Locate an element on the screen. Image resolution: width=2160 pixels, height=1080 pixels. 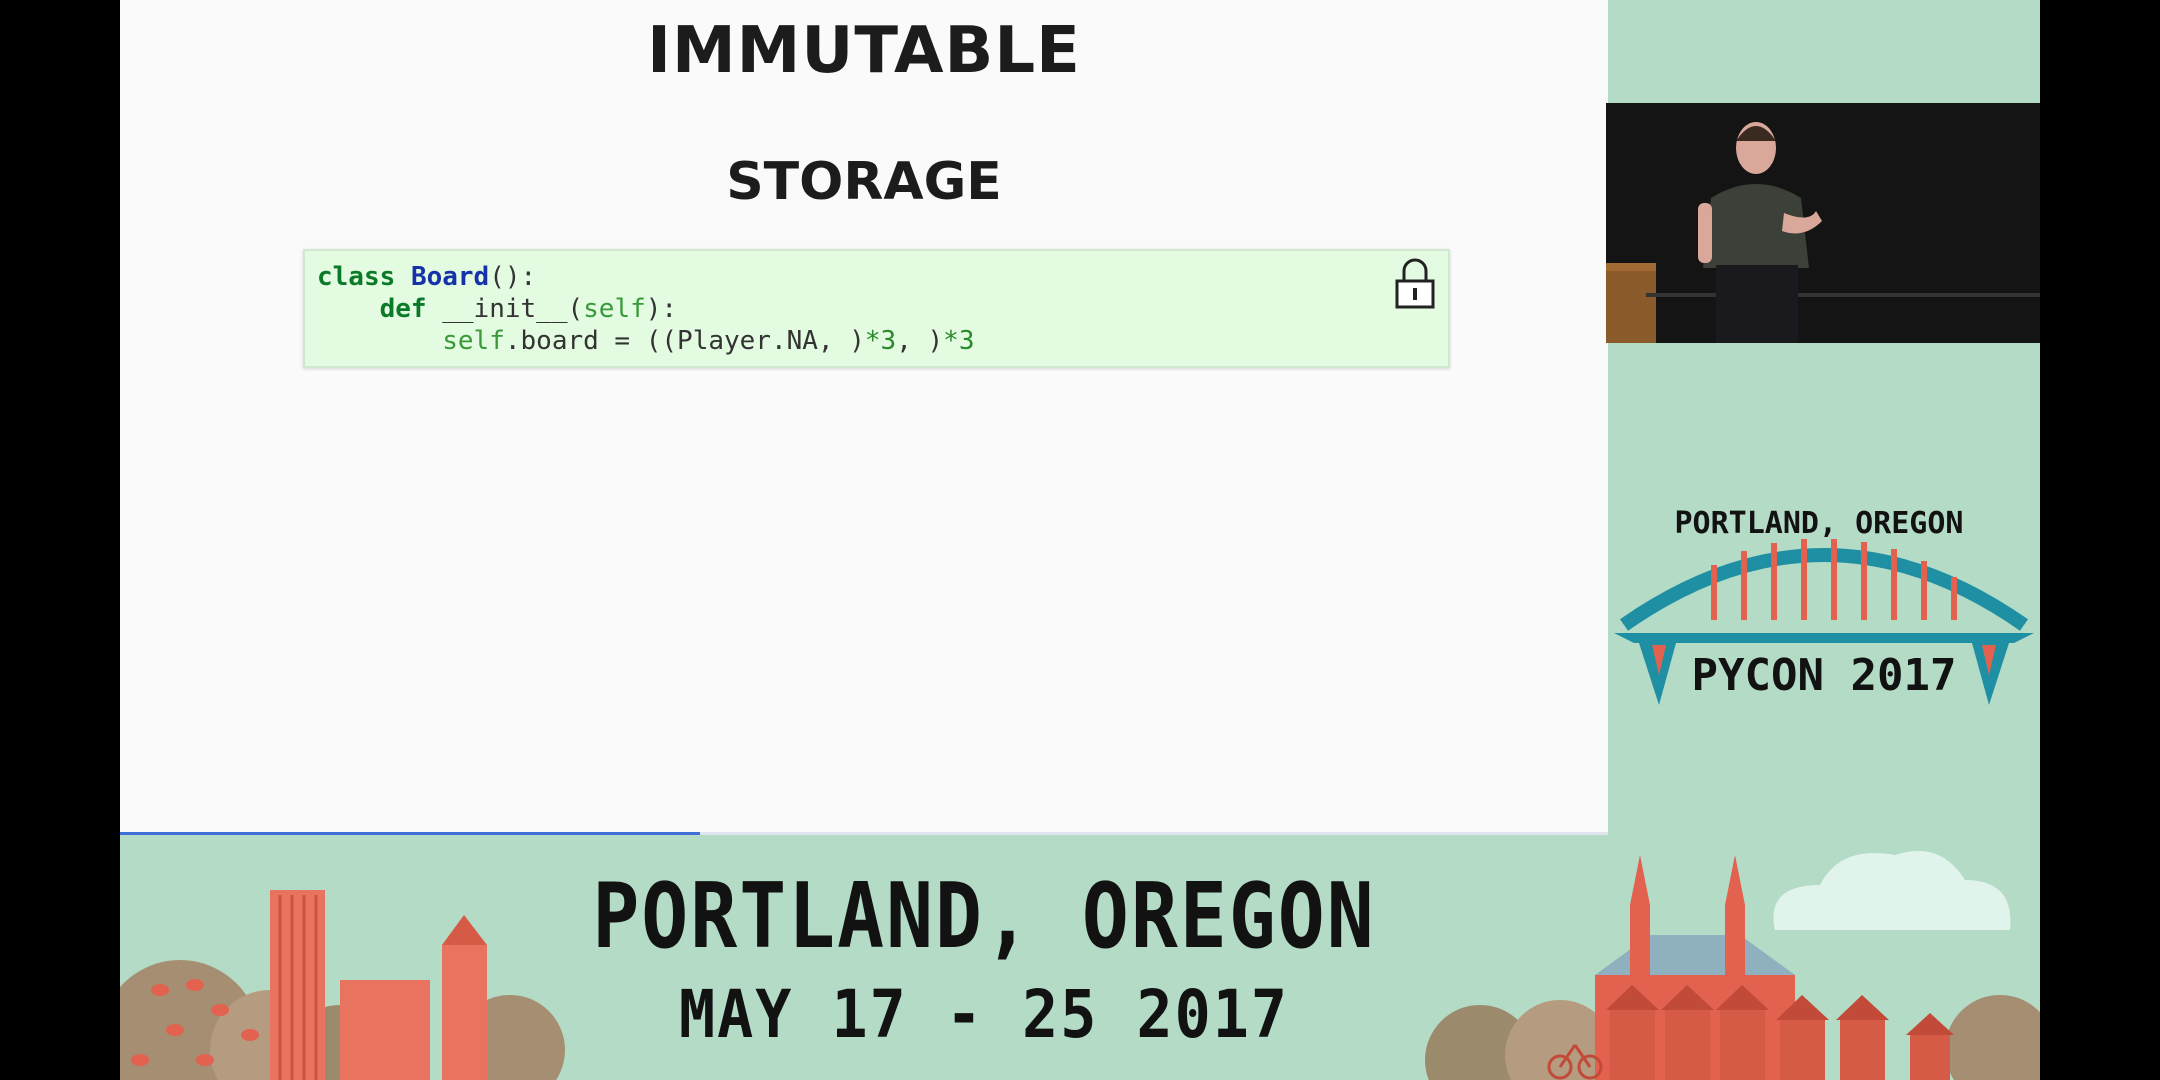
code-text: , ) is located at coordinates (920, 341).